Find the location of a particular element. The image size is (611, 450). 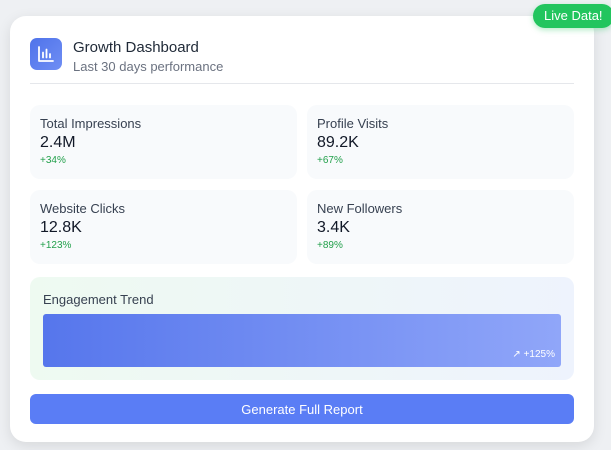

stat-value: 3.4K is located at coordinates (333, 227).